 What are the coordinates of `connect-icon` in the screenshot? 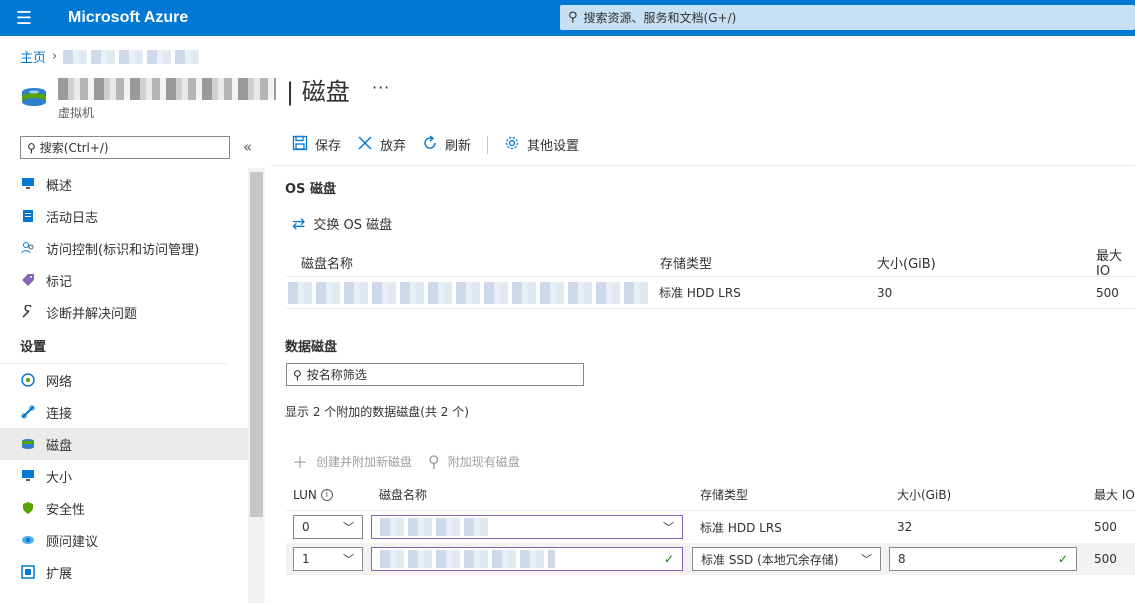 It's located at (28, 412).